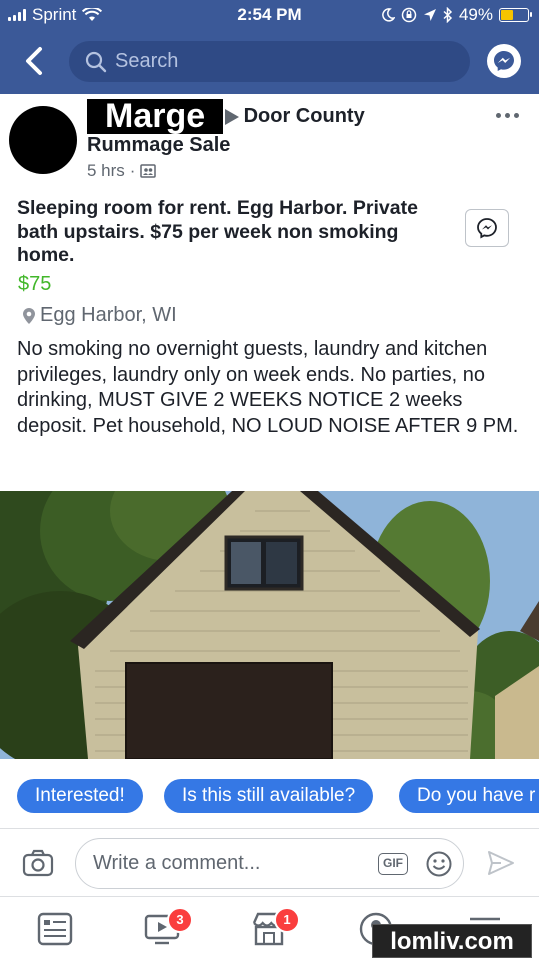 This screenshot has width=539, height=960. I want to click on top-bar: Sprint 2:54 PM 49% Search, so click(269, 47).